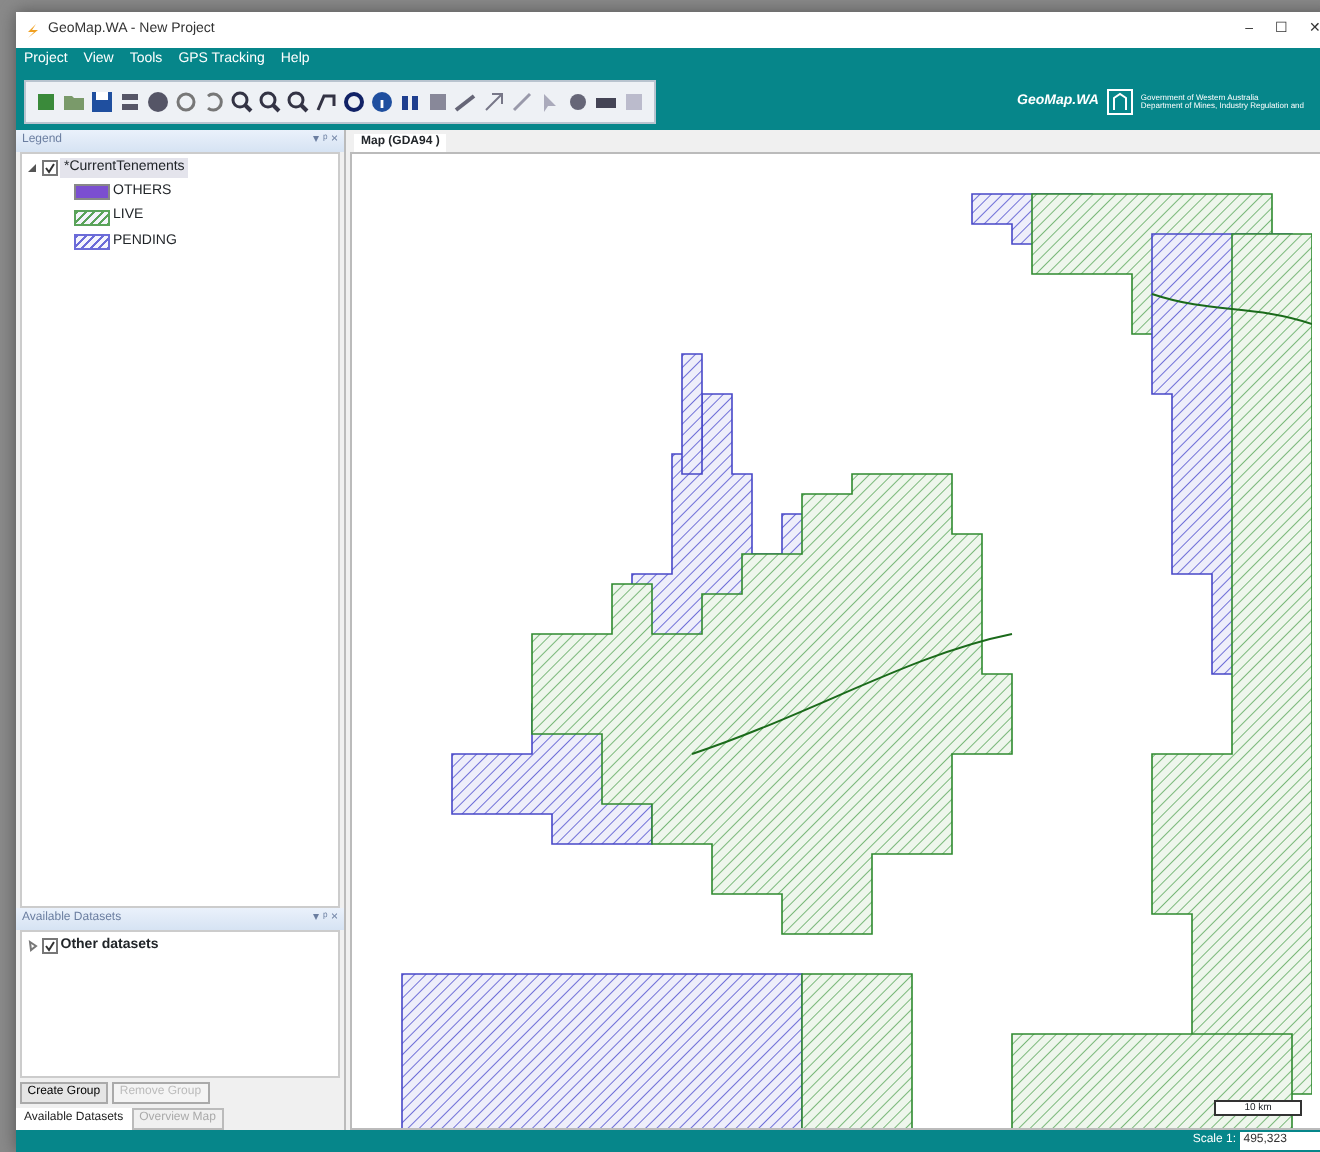  What do you see at coordinates (242, 102) in the screenshot?
I see `zoom-in-icon` at bounding box center [242, 102].